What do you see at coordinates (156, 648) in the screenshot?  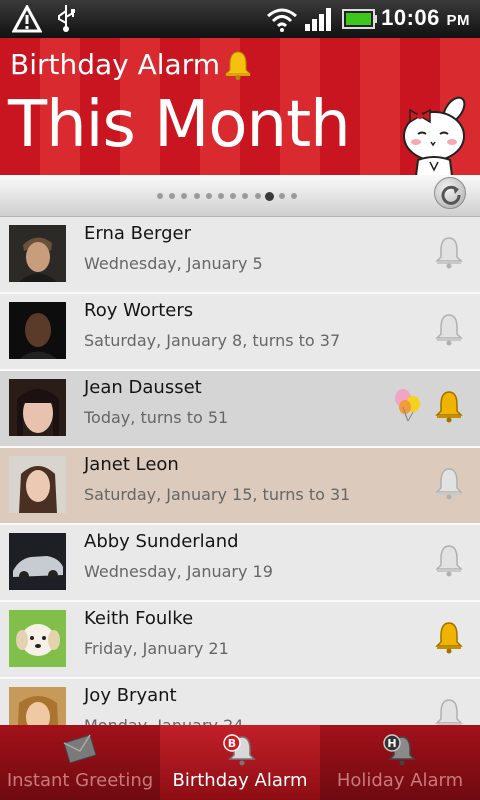 I see `birthday-detail: Friday, January 21` at bounding box center [156, 648].